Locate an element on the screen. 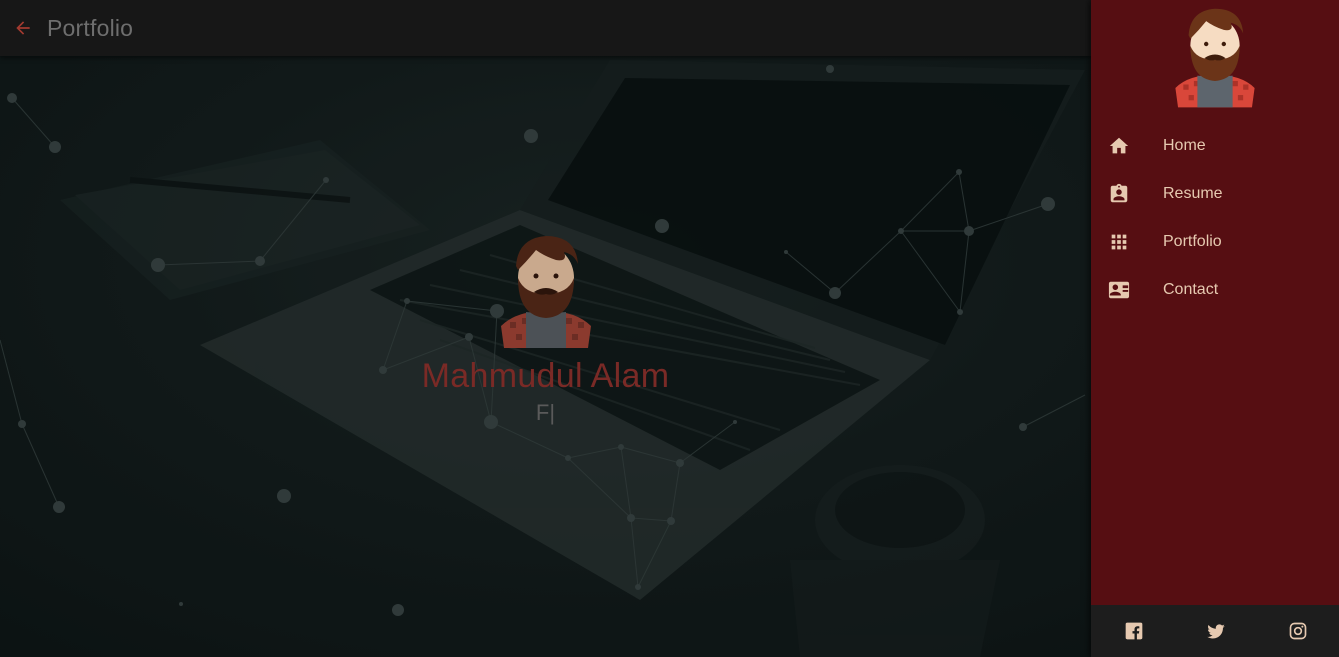 The width and height of the screenshot is (1339, 657). twitter-link is located at coordinates (1216, 631).